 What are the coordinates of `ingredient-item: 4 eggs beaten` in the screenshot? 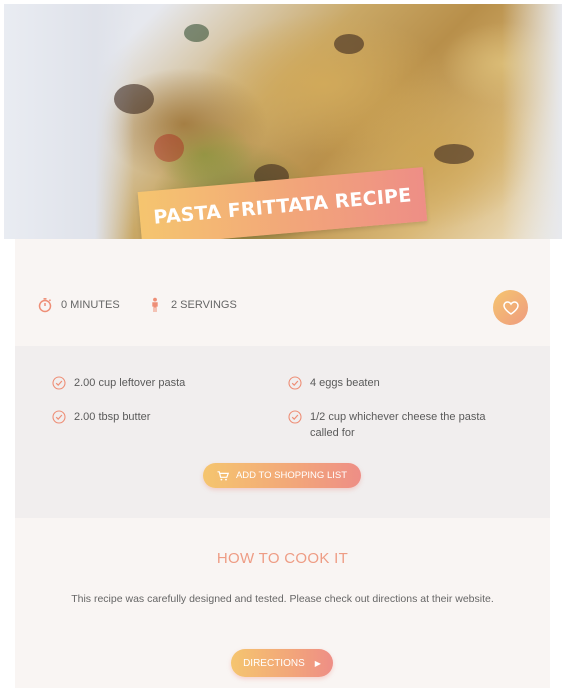 It's located at (399, 383).